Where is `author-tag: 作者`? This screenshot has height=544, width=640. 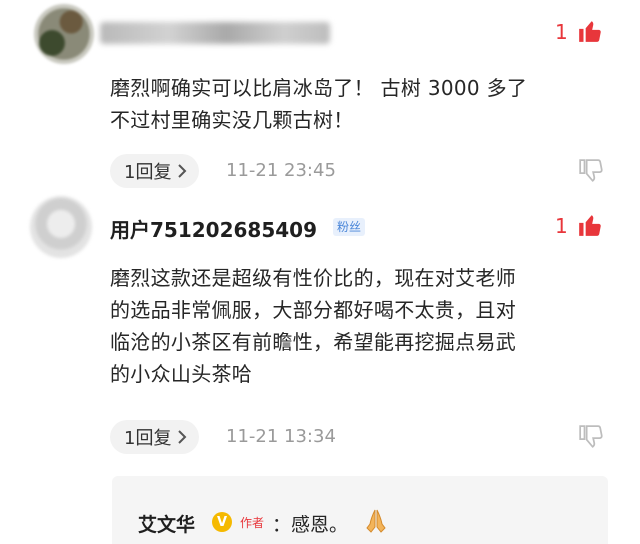 author-tag: 作者 is located at coordinates (252, 523).